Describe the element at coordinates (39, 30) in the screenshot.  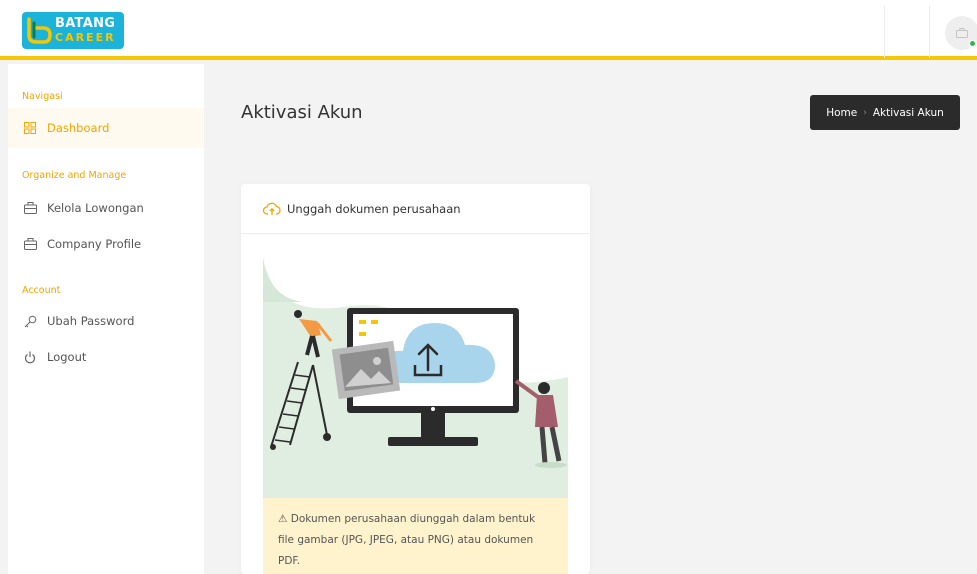
I see `logo-mark-icon` at that location.